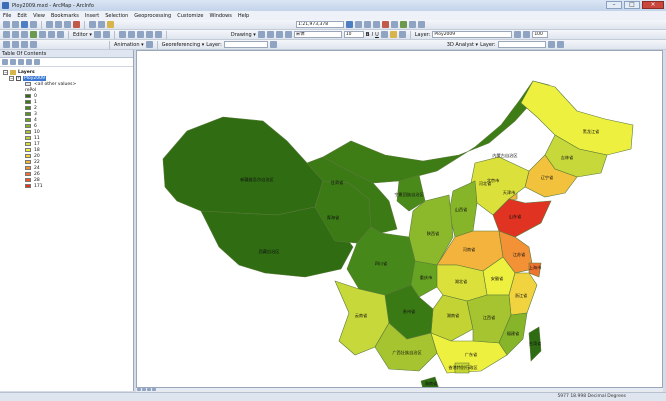 Image resolution: width=666 pixels, height=401 pixels. I want to click on line-color-icon, so click(402, 34).